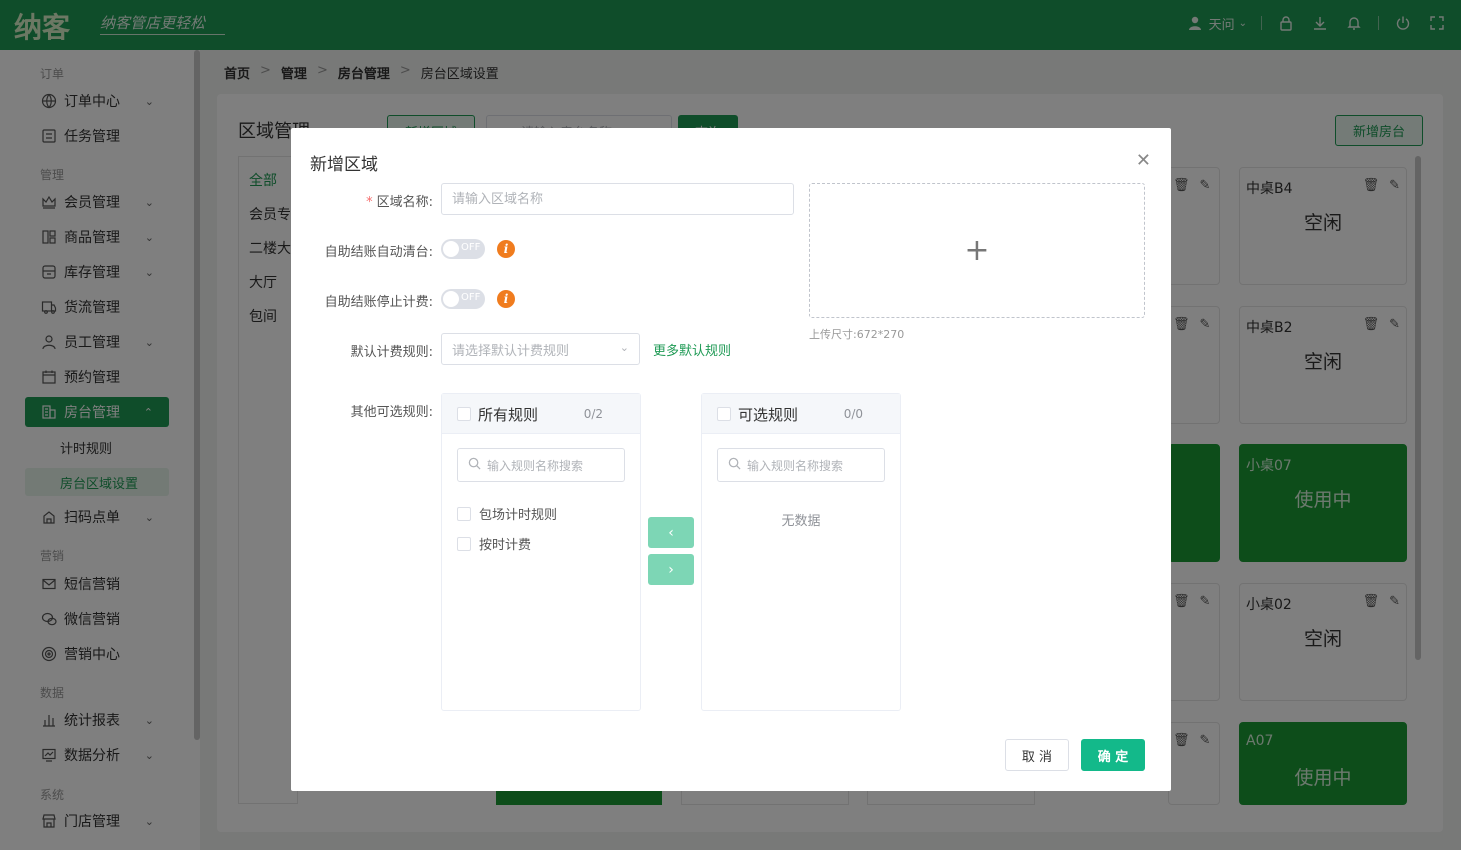 The height and width of the screenshot is (850, 1461). What do you see at coordinates (1143, 160) in the screenshot?
I see `close-icon: ✕` at bounding box center [1143, 160].